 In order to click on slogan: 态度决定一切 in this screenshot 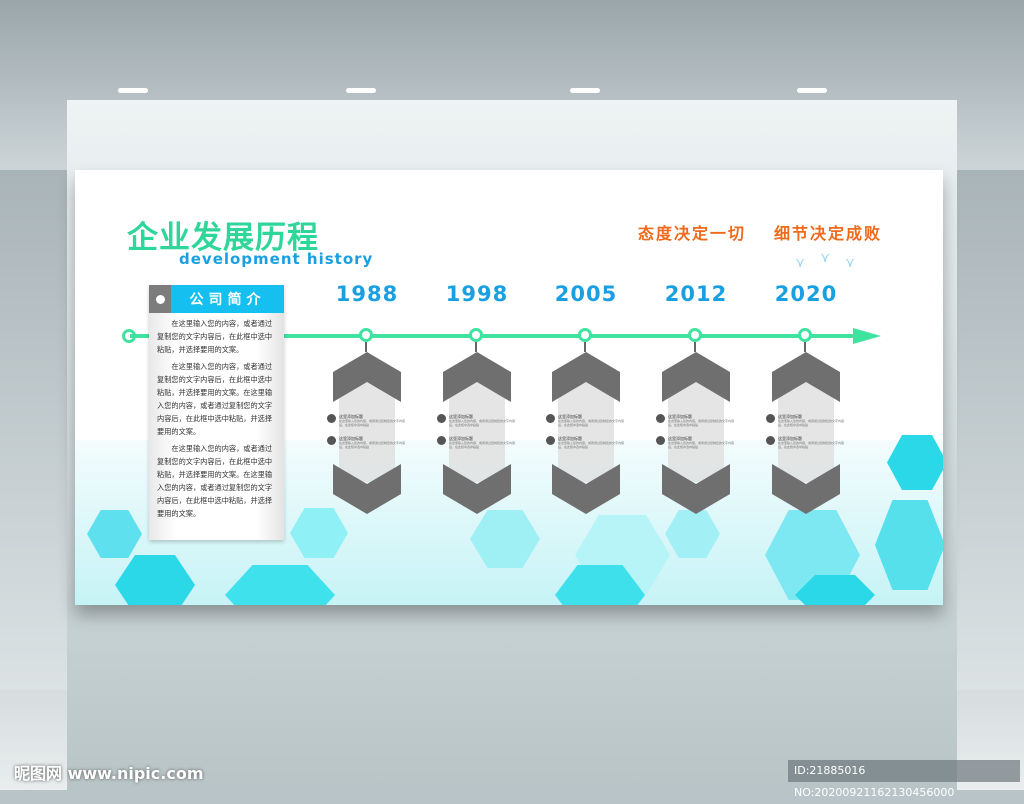, I will do `click(692, 233)`.